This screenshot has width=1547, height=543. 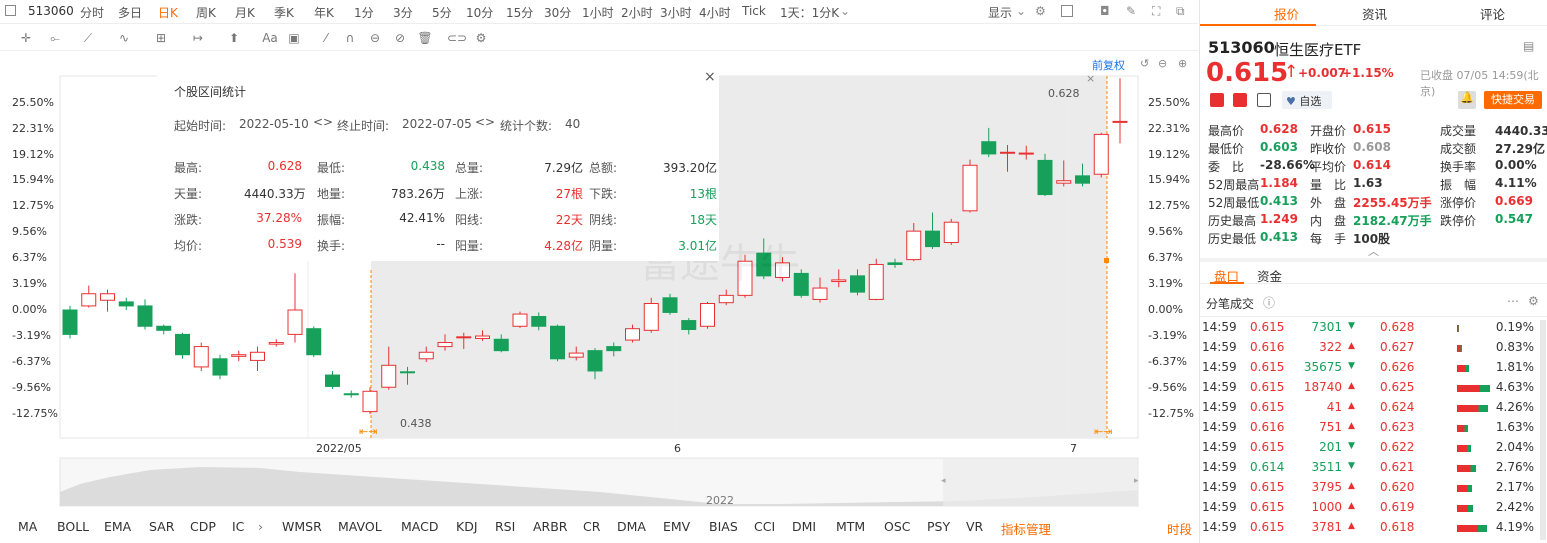 I want to click on navigator-window, so click(x=1040, y=482).